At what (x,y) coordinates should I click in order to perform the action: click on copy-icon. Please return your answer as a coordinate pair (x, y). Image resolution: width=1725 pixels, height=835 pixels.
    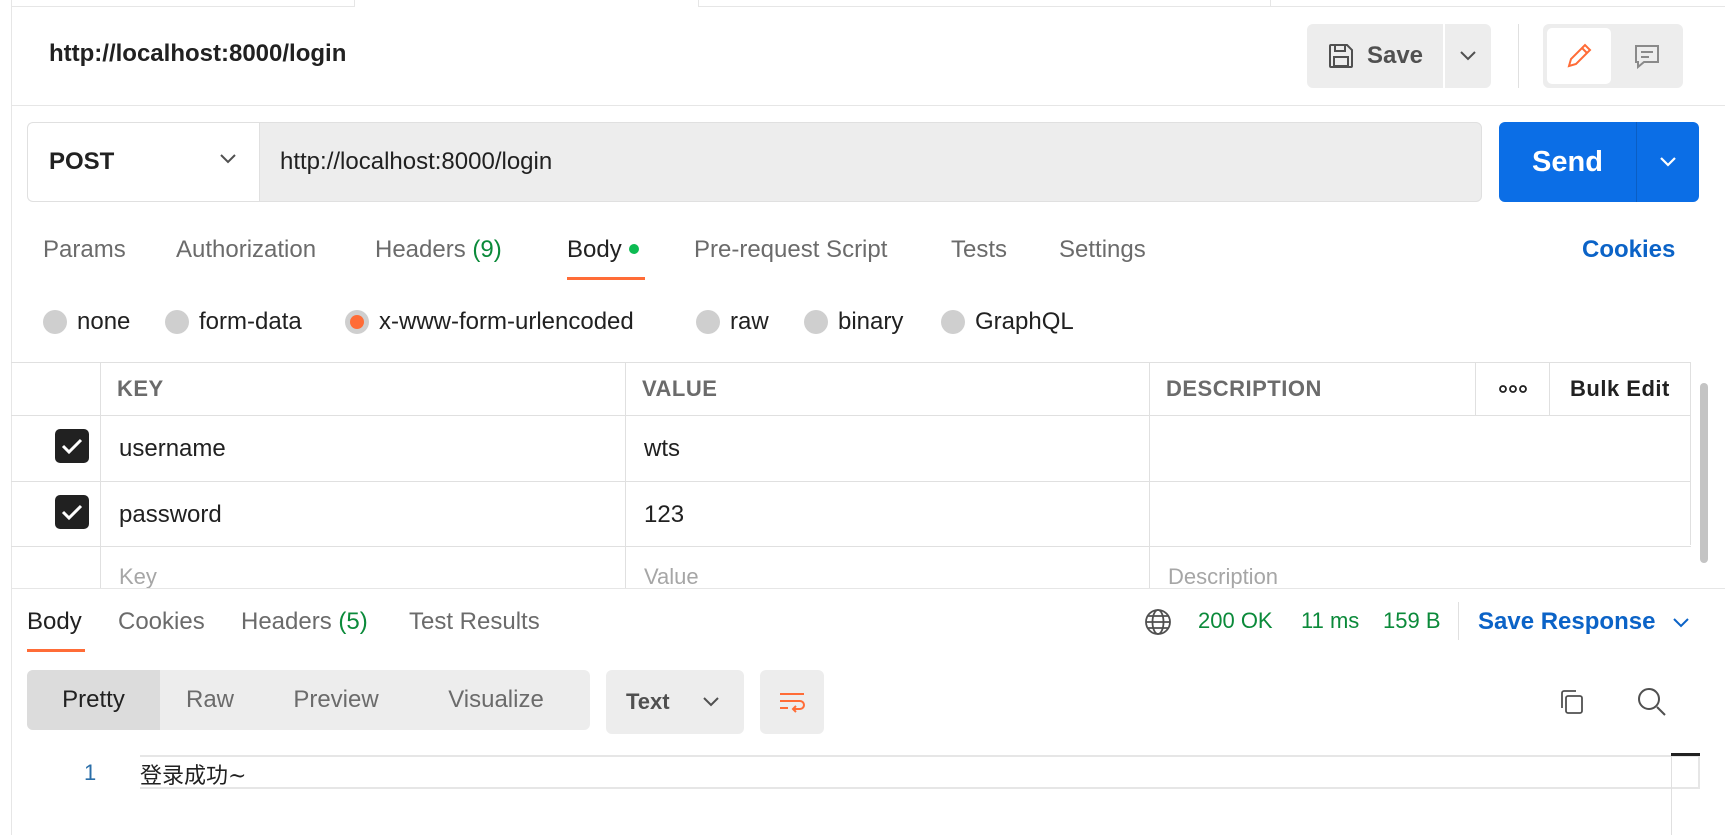
    Looking at the image, I should click on (1572, 702).